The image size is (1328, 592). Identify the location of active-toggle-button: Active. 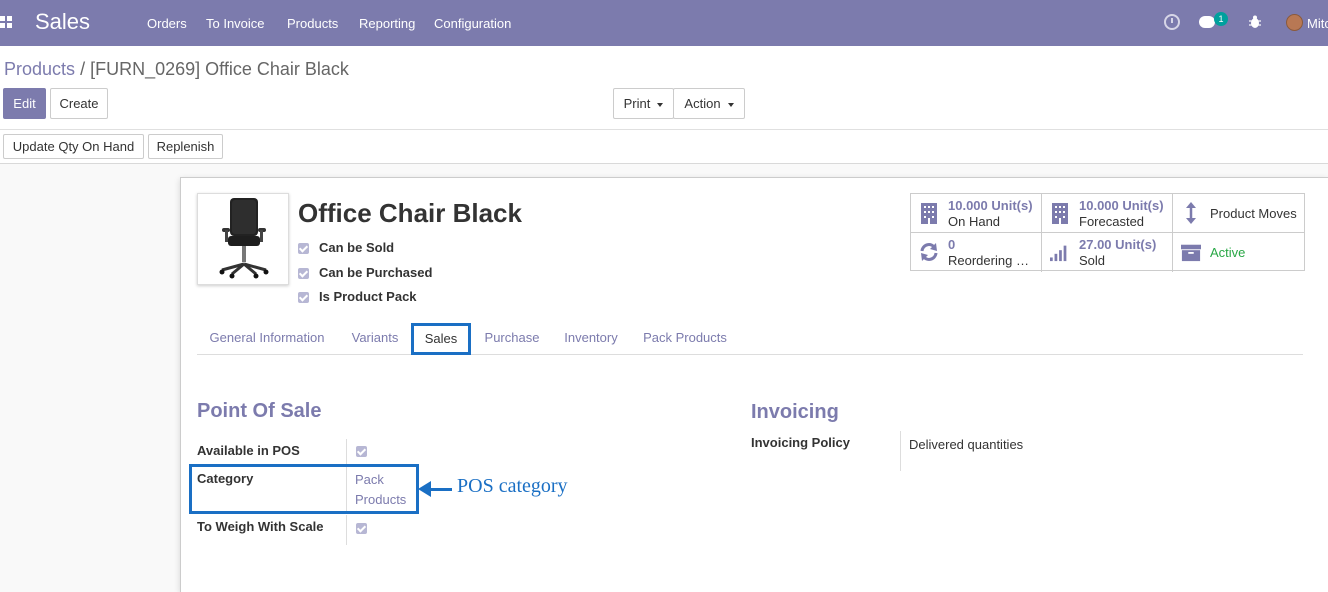
(1238, 252).